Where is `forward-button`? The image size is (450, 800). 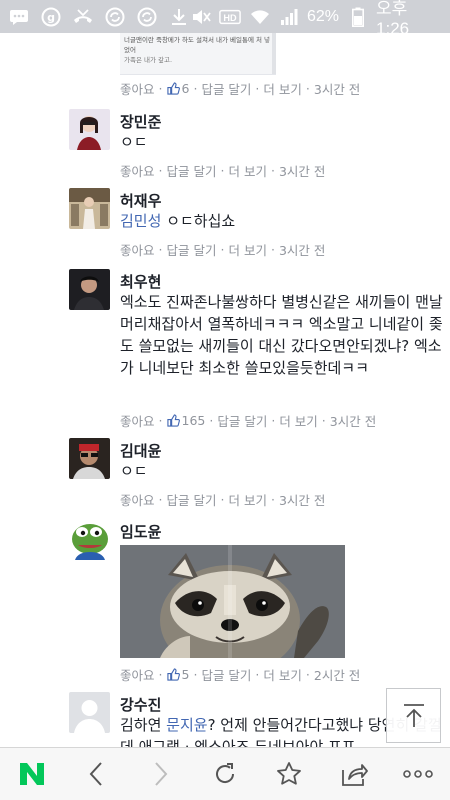
forward-button is located at coordinates (161, 774).